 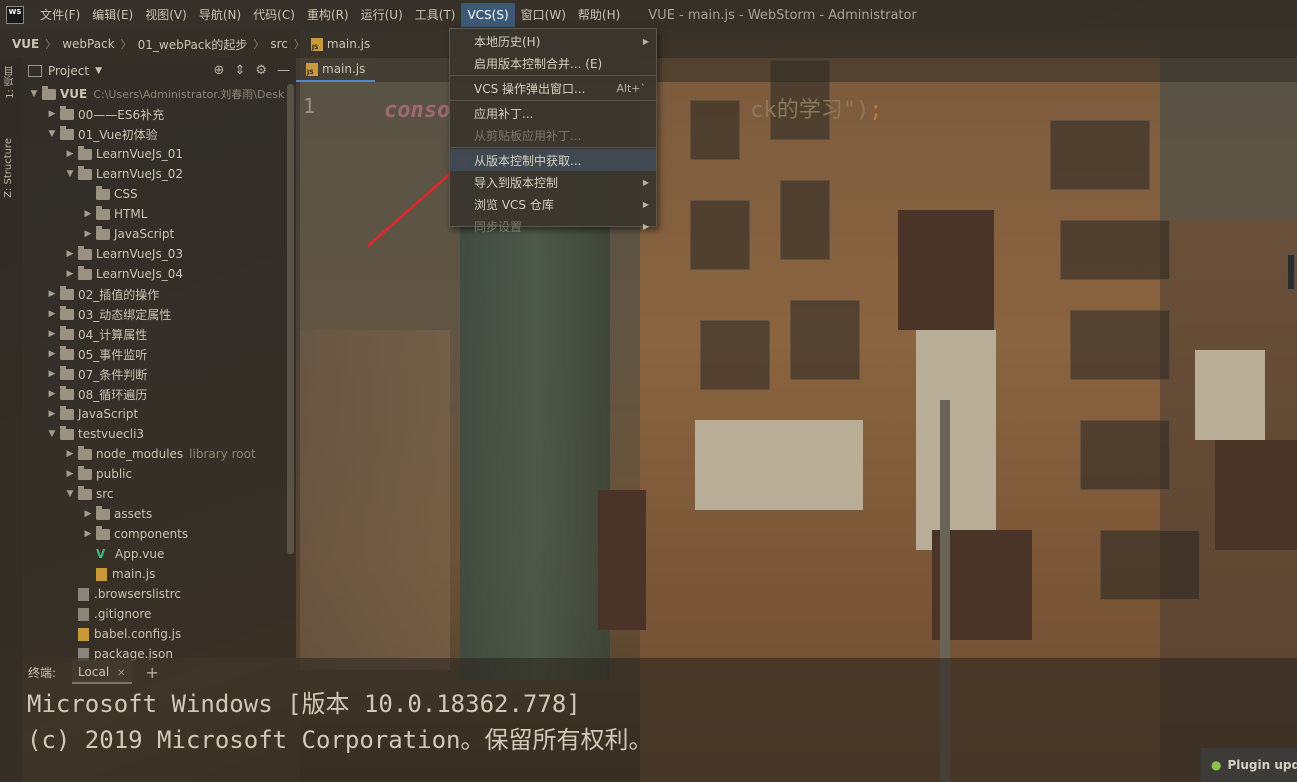 What do you see at coordinates (159, 474) in the screenshot?
I see `tree-item: ▶ public` at bounding box center [159, 474].